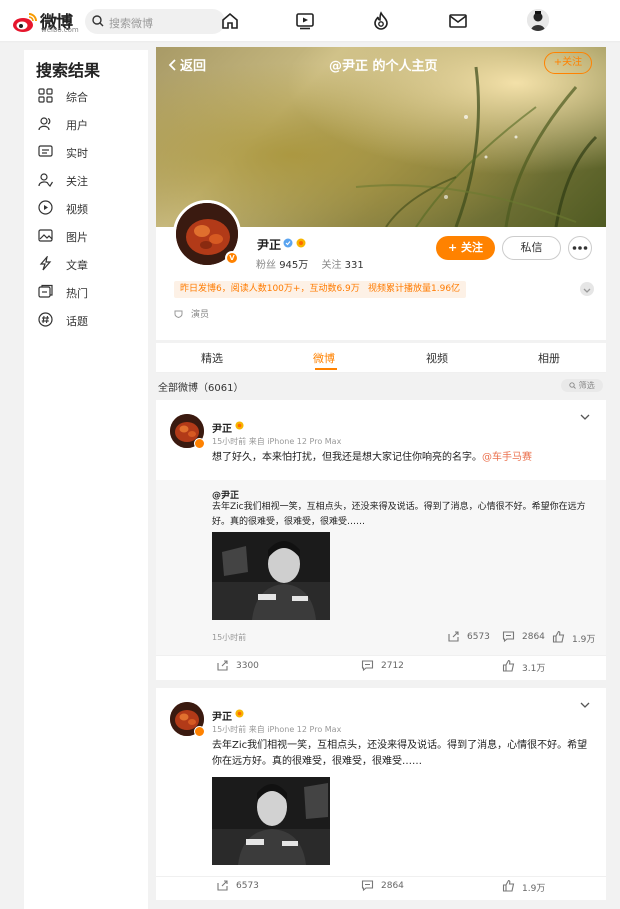  I want to click on video-nav-icon, so click(305, 21).